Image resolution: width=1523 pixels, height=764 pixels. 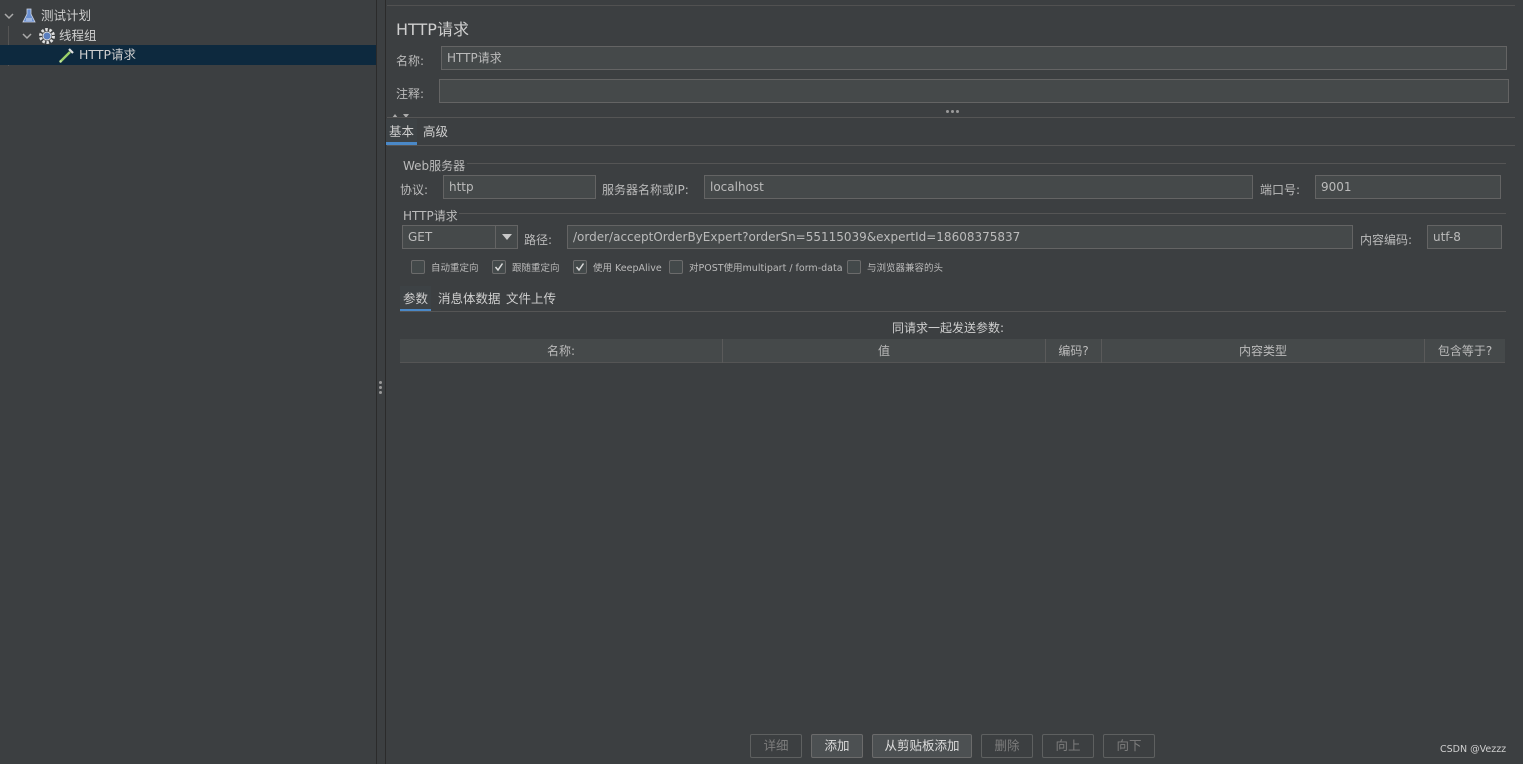 I want to click on delete-button: 删除, so click(x=1007, y=746).